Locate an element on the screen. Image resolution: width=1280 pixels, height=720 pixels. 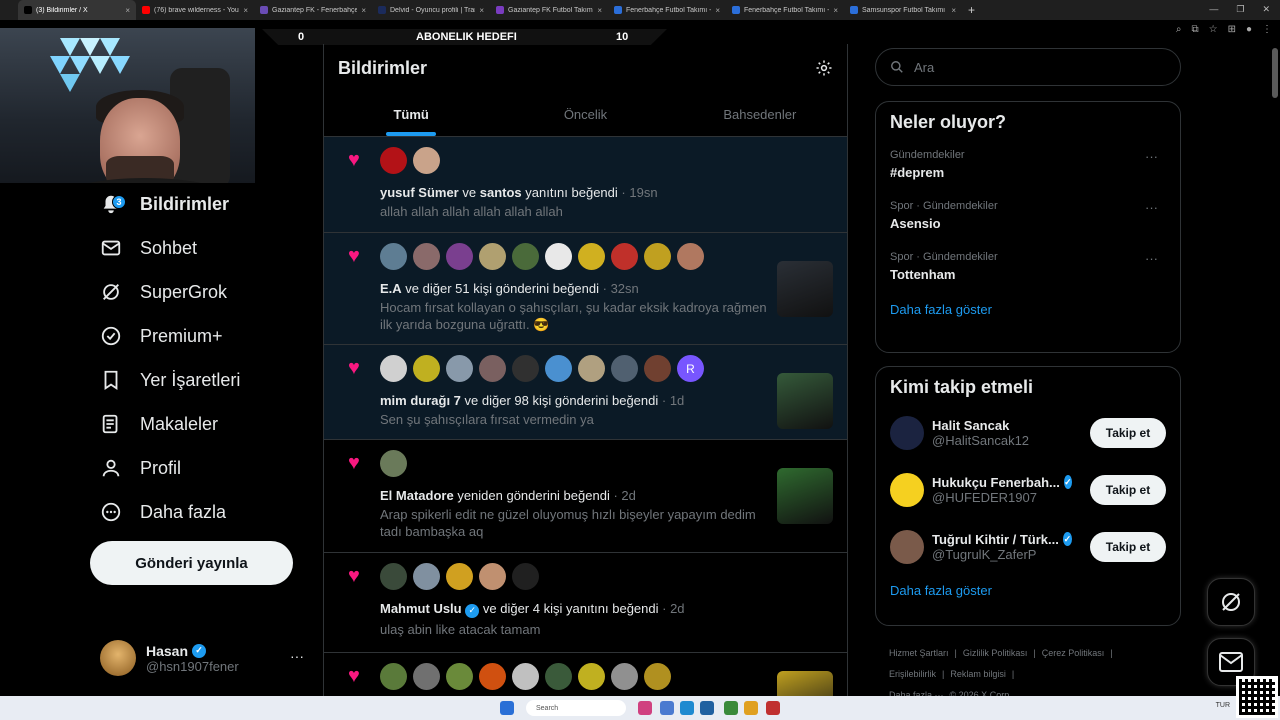
more-options-icon: ··· is located at coordinates (297, 656).